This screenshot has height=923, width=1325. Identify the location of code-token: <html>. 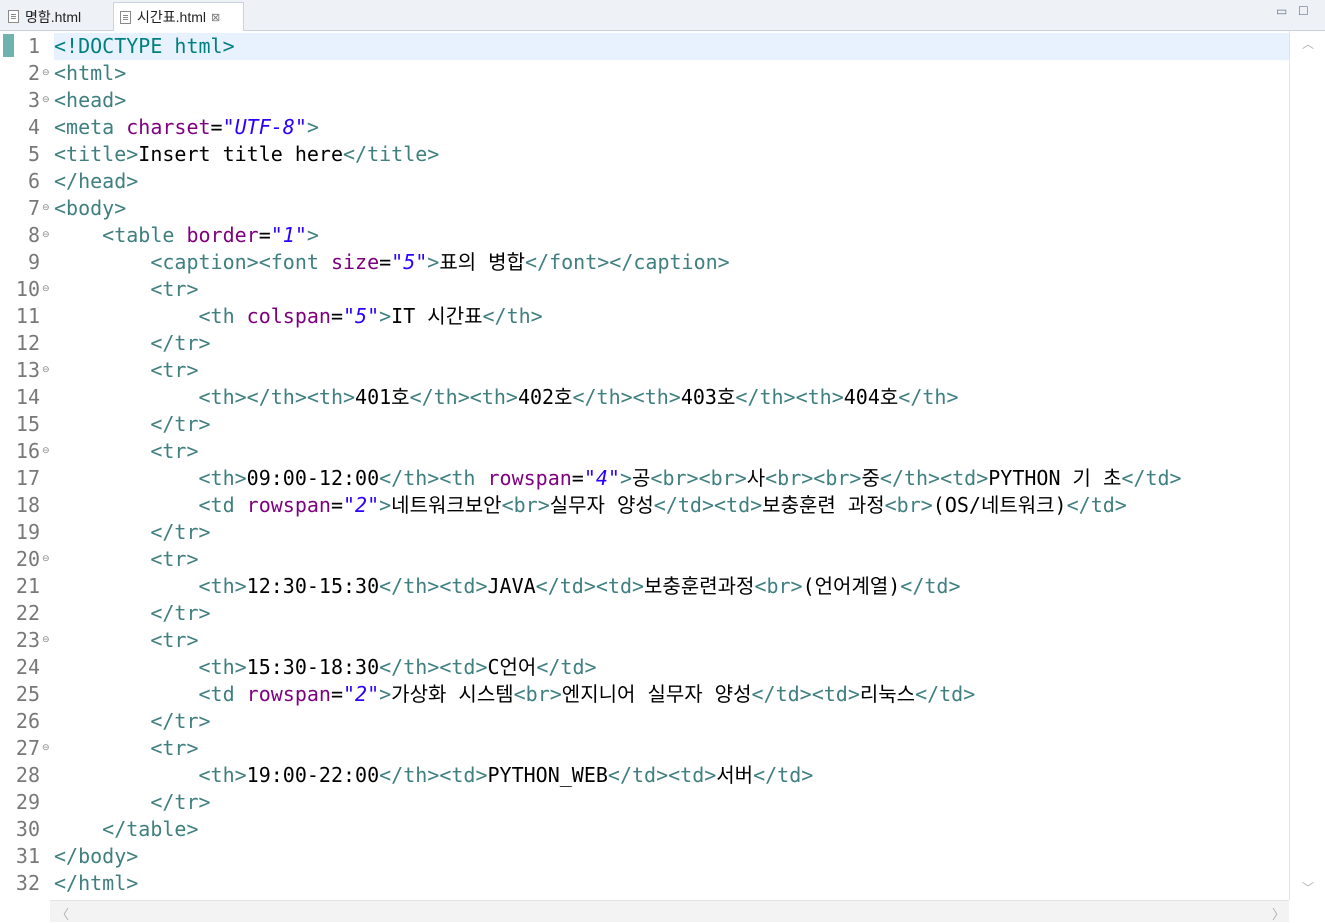
(90, 73).